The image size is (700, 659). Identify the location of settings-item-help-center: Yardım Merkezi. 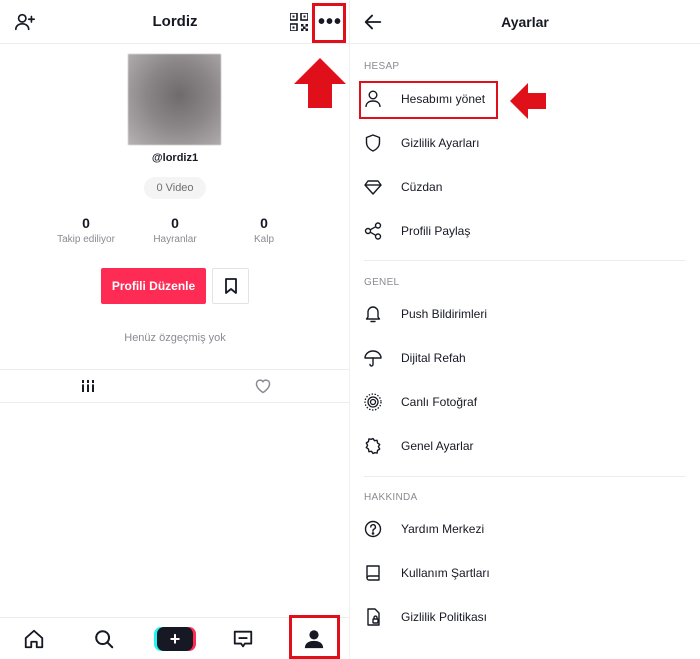
(525, 529).